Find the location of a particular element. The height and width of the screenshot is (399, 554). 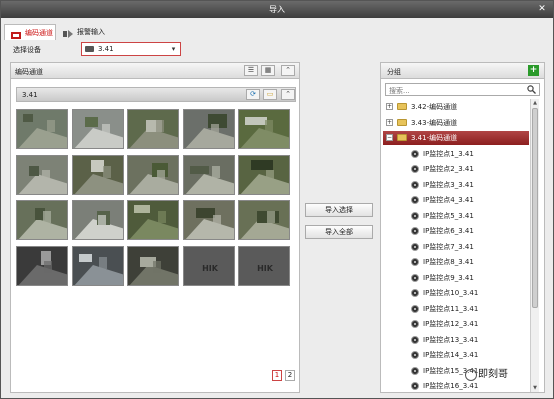

tree-camera-item: IP监控点4_3.41 is located at coordinates (456, 200).